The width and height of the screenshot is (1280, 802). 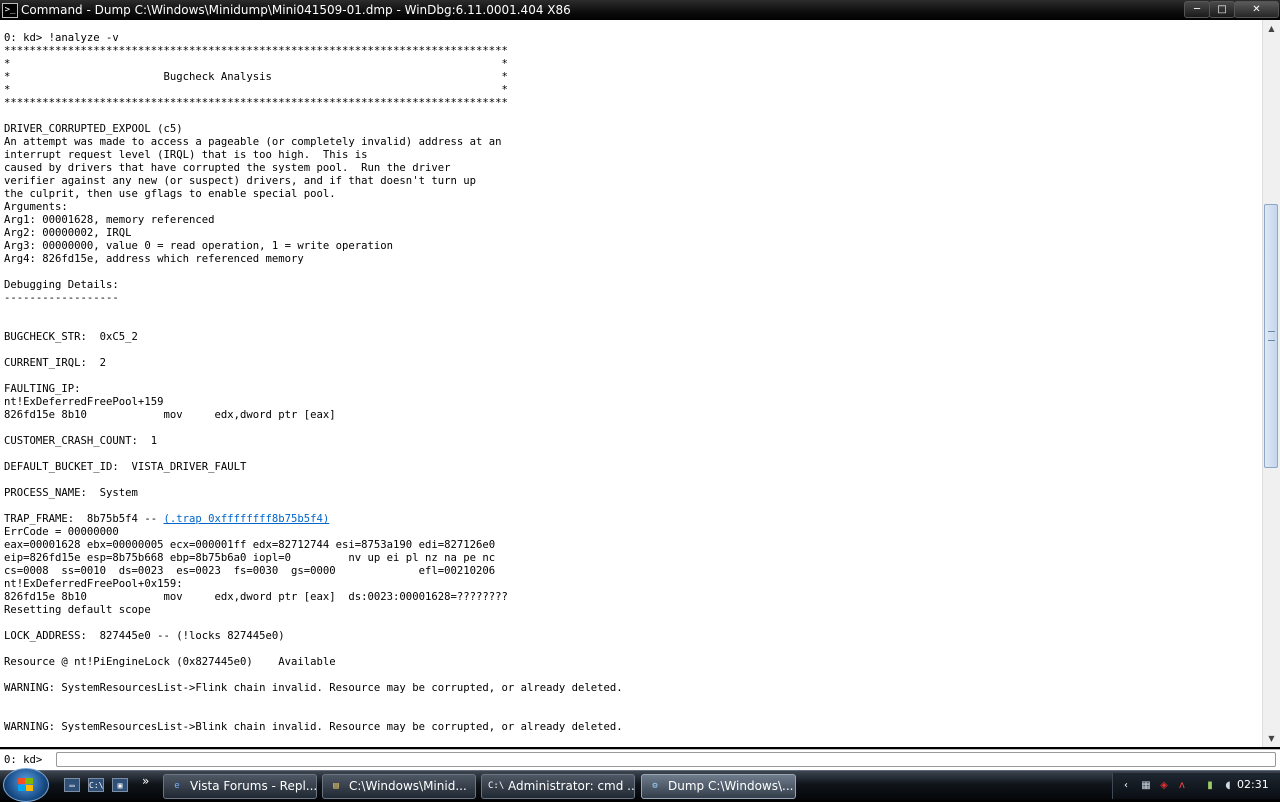 What do you see at coordinates (72, 785) in the screenshot?
I see `show-desktop-icon: ▭` at bounding box center [72, 785].